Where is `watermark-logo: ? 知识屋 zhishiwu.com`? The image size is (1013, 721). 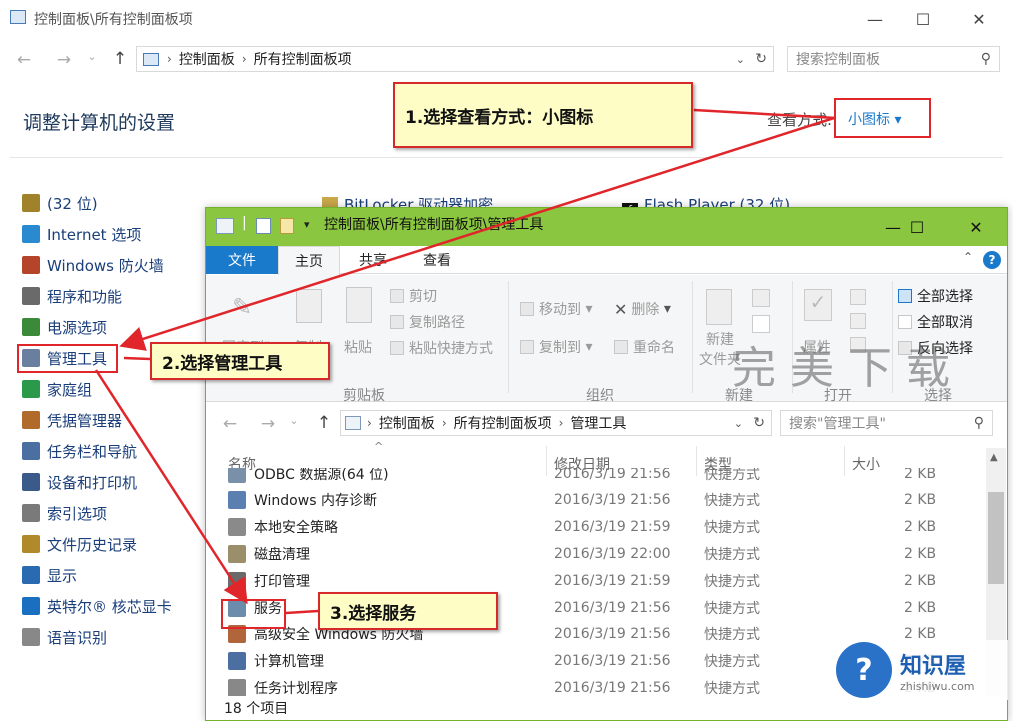
watermark-logo: ? 知识屋 zhishiwu.com is located at coordinates (922, 670).